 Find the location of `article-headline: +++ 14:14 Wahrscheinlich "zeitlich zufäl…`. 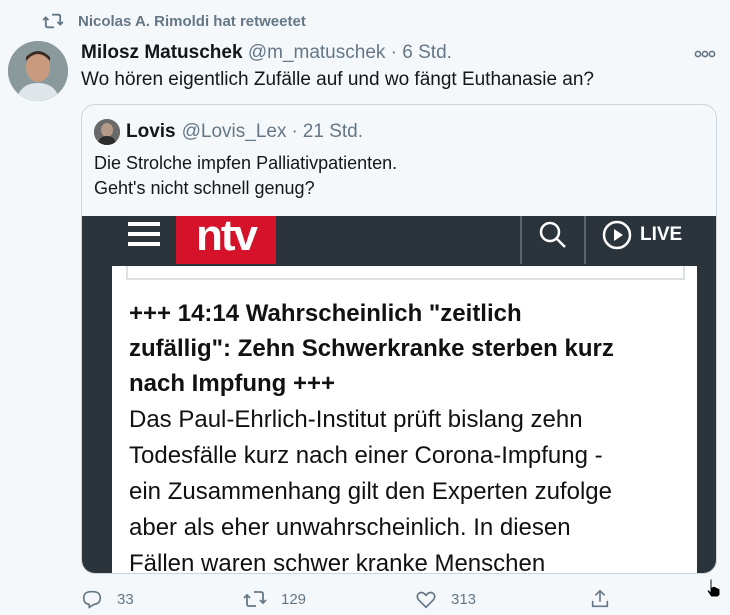

article-headline: +++ 14:14 Wahrscheinlich "zeitlich zufäl… is located at coordinates (409, 348).